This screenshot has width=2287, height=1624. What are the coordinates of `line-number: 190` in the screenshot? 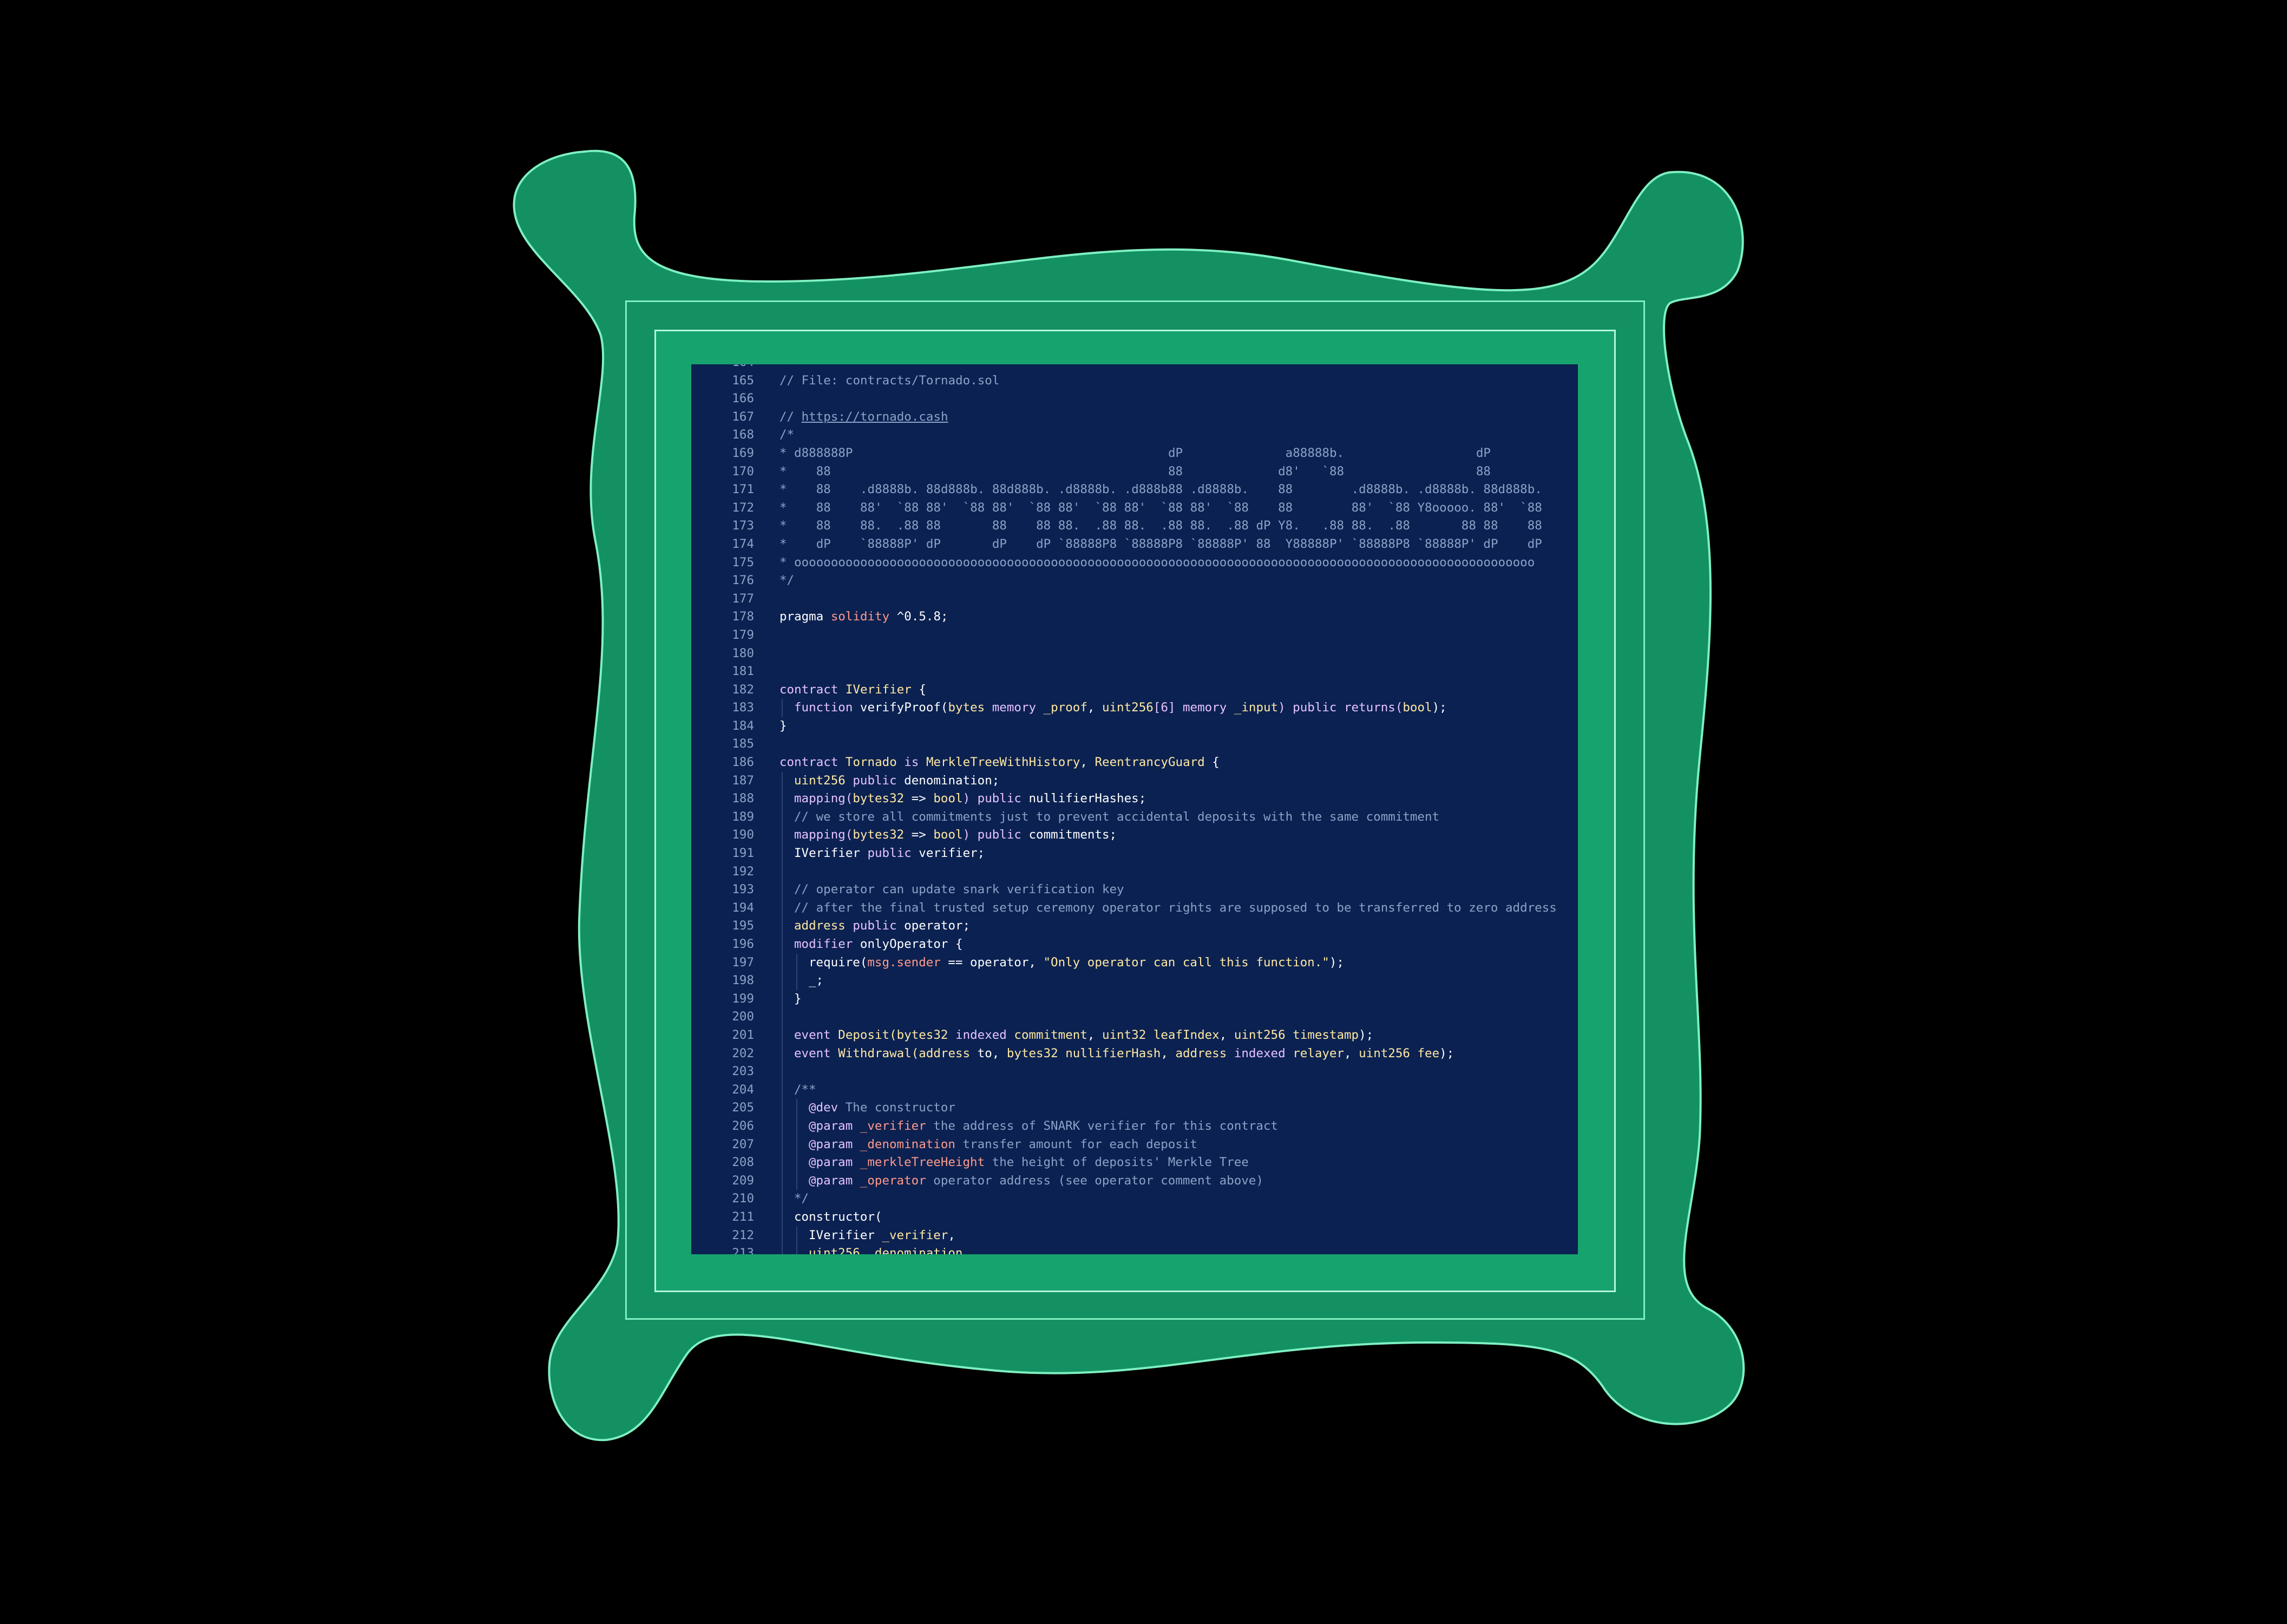 It's located at (743, 835).